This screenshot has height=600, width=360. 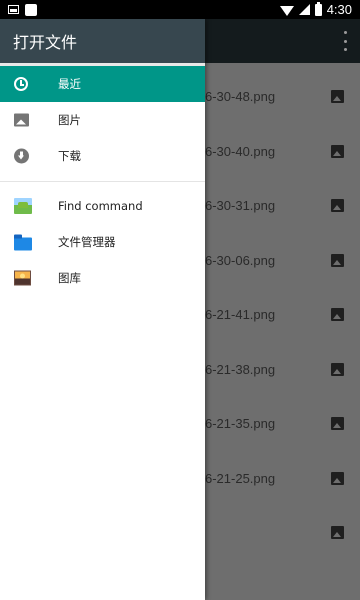 What do you see at coordinates (22, 278) in the screenshot?
I see `gallery-icon` at bounding box center [22, 278].